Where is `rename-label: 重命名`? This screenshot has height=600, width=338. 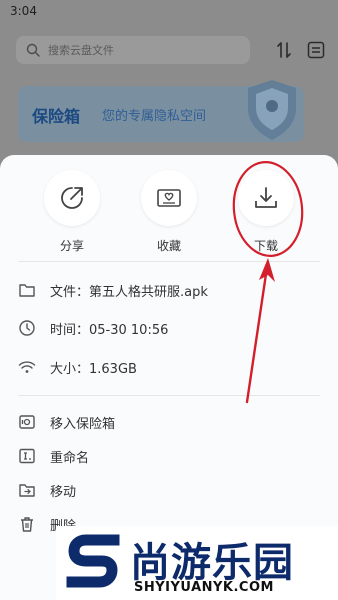
rename-label: 重命名 is located at coordinates (70, 458).